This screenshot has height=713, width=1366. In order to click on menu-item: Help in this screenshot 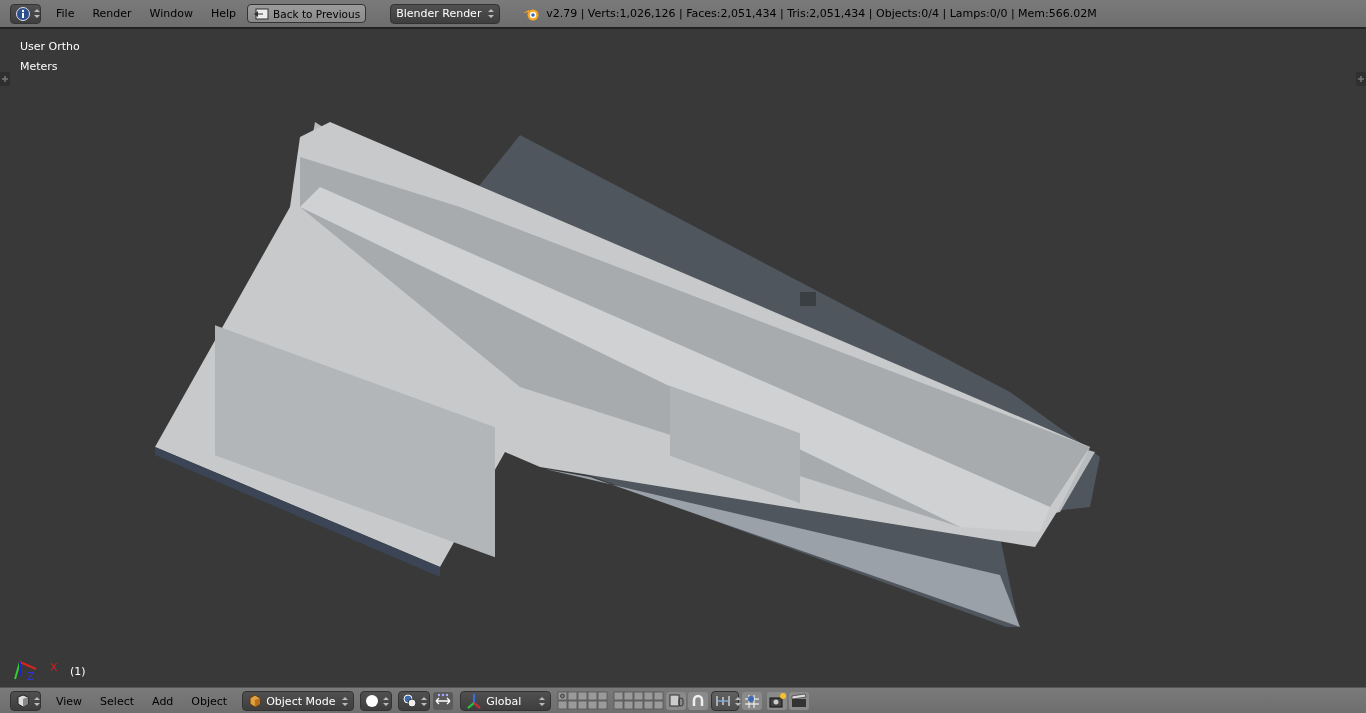, I will do `click(223, 13)`.